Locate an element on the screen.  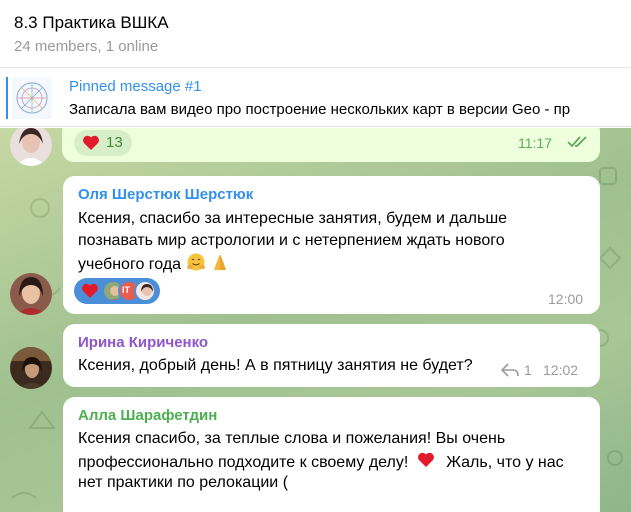
folded-hands-icon is located at coordinates (219, 262).